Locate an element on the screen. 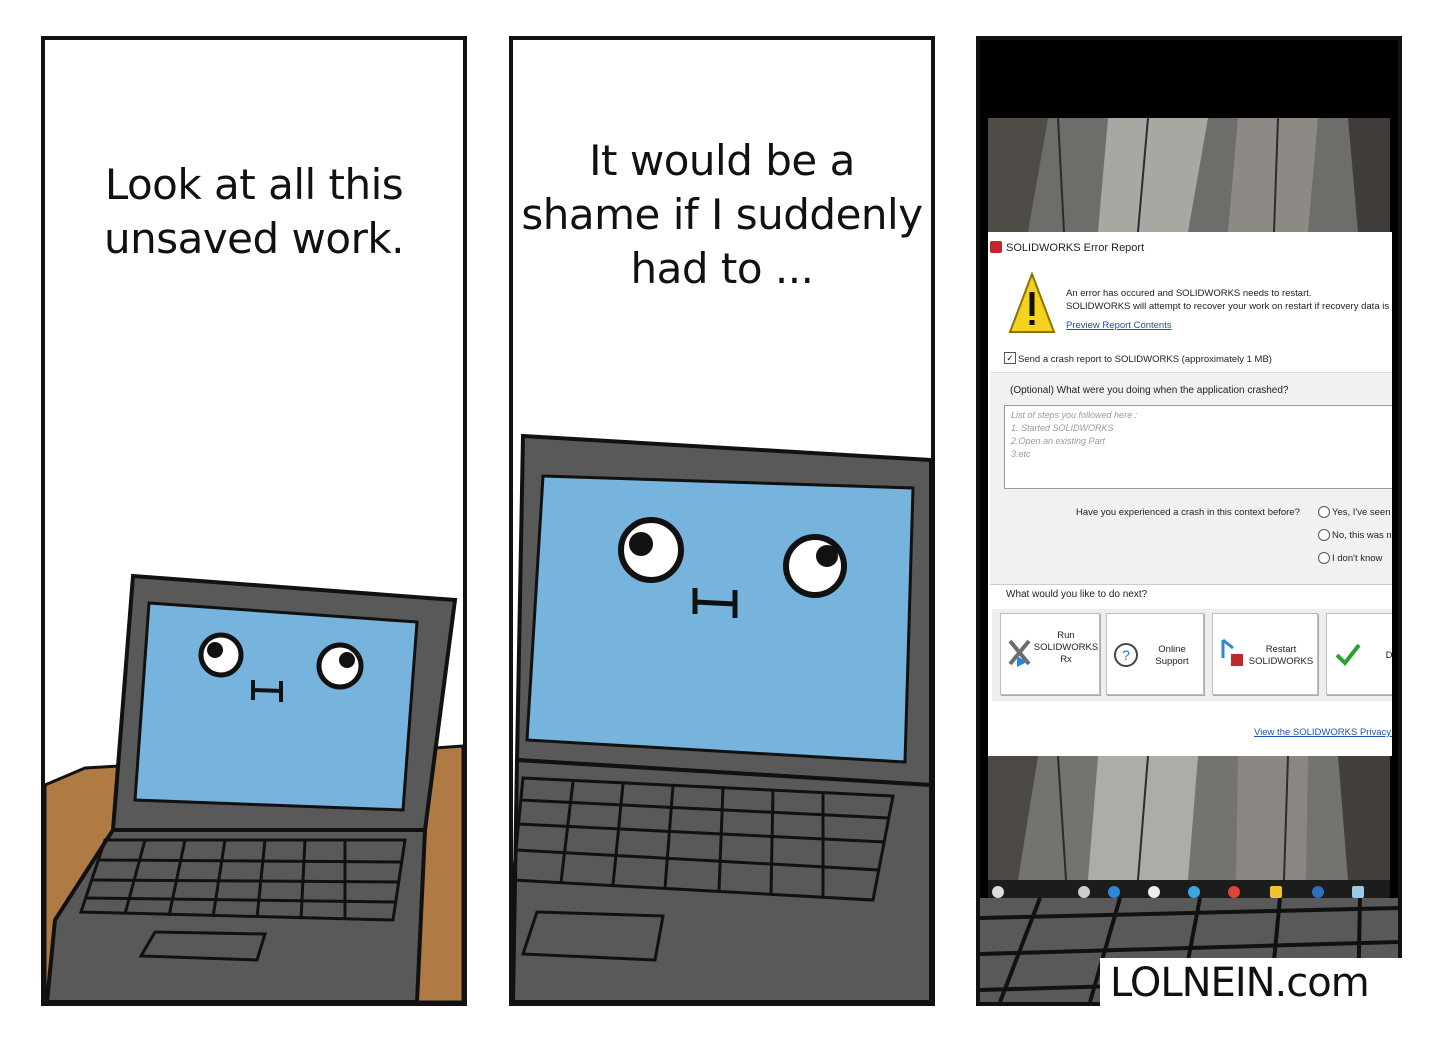  settings-icon is located at coordinates (1084, 892).